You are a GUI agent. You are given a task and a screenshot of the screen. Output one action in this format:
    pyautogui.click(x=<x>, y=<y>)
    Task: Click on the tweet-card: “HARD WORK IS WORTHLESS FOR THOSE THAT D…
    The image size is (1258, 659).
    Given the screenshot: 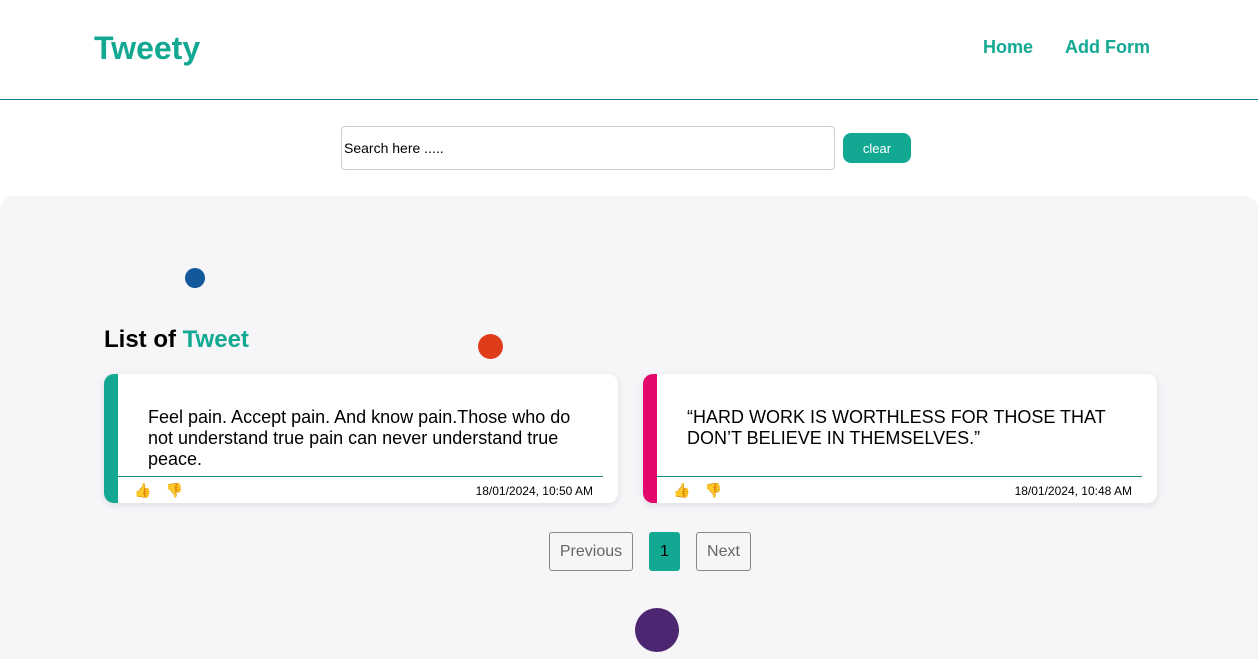 What is the action you would take?
    pyautogui.click(x=900, y=438)
    